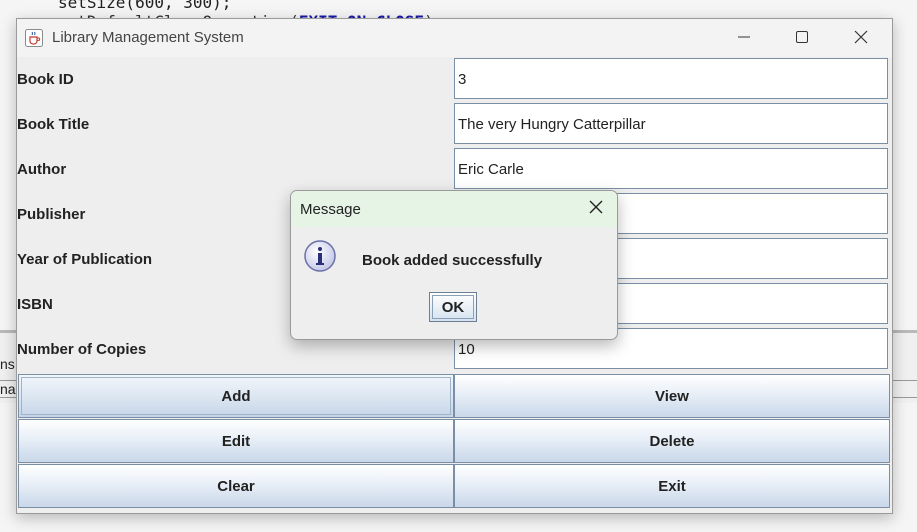  I want to click on delete-button: Delete, so click(672, 441).